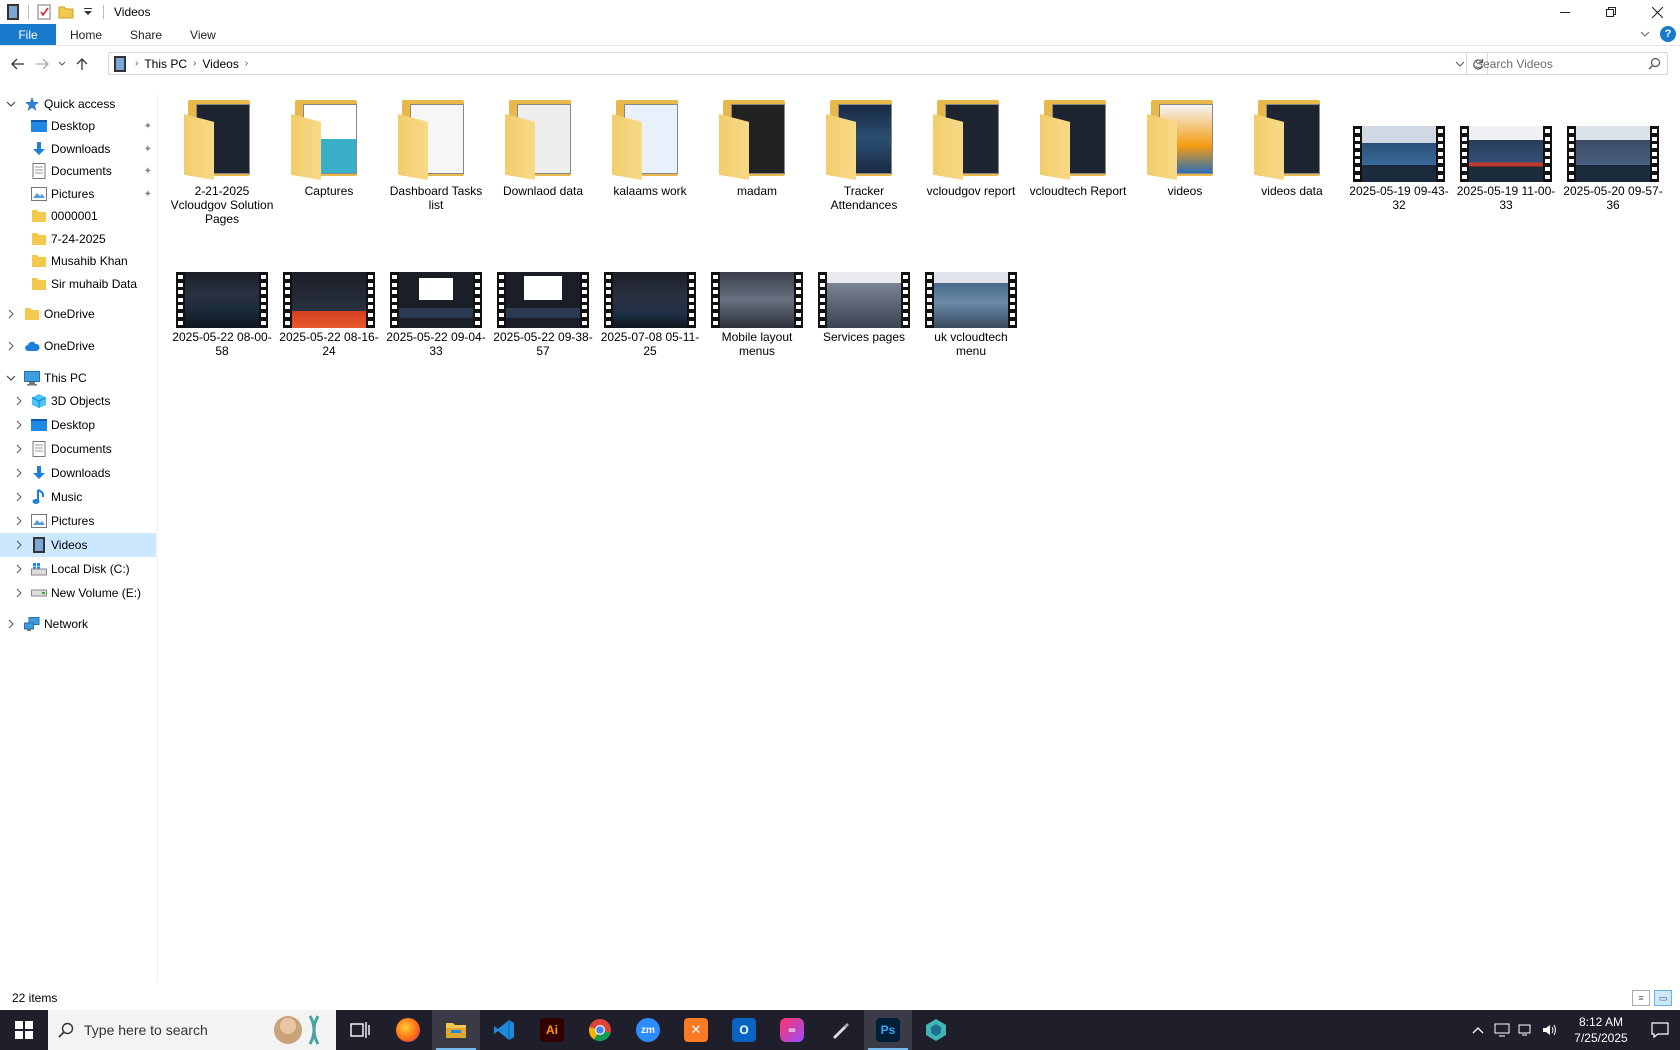  Describe the element at coordinates (146, 34) in the screenshot. I see `tab-share: Share` at that location.